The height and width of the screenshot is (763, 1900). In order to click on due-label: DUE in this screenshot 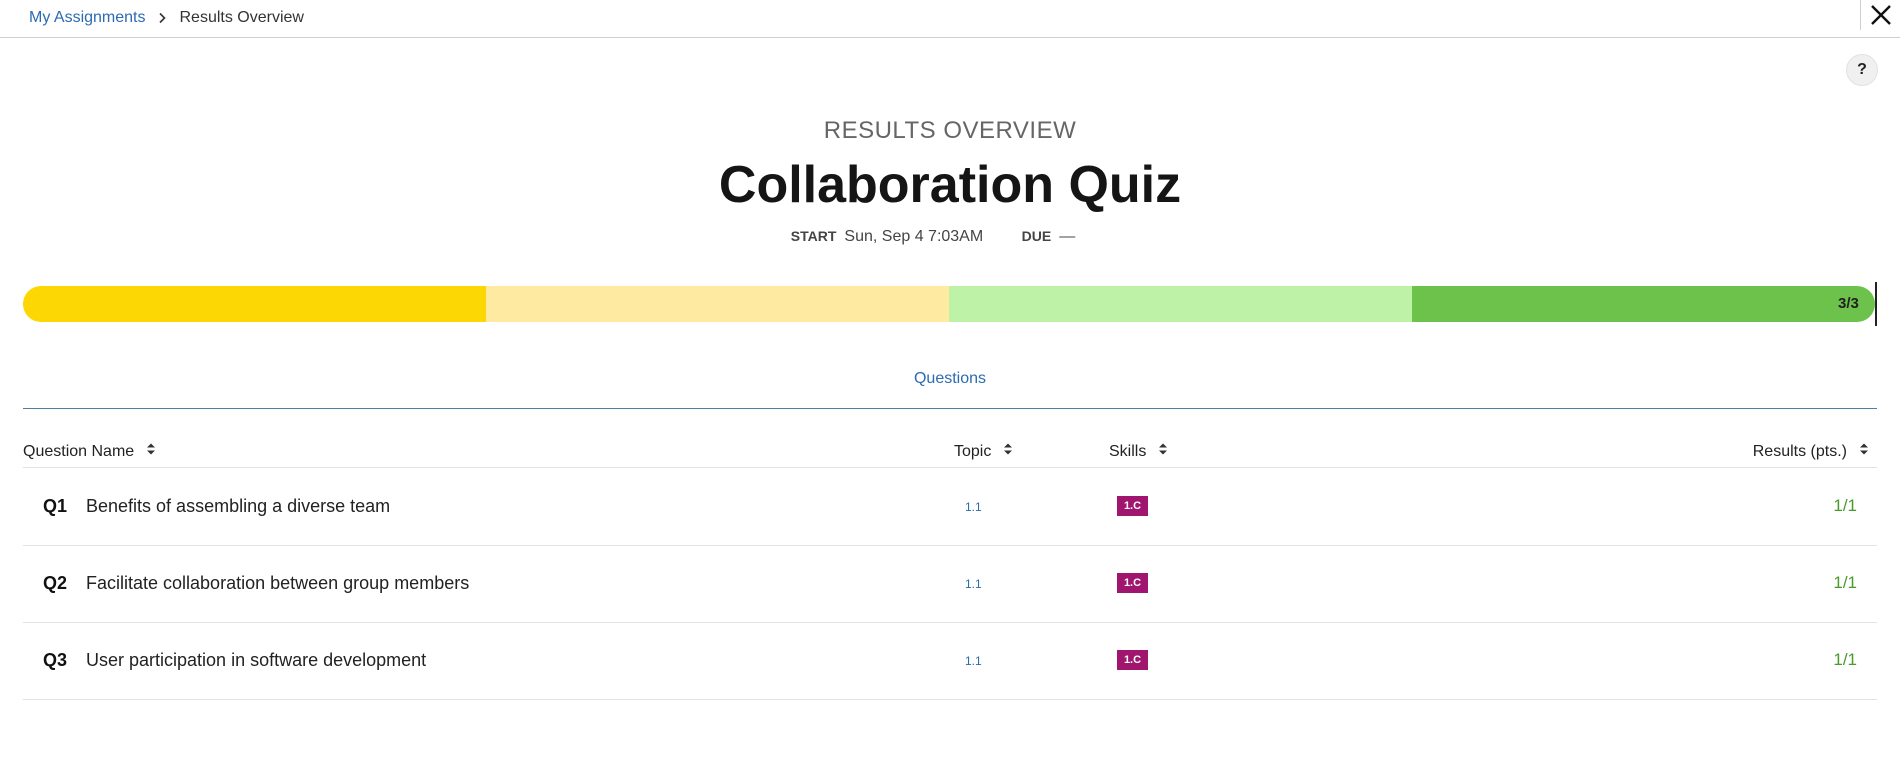, I will do `click(1036, 236)`.